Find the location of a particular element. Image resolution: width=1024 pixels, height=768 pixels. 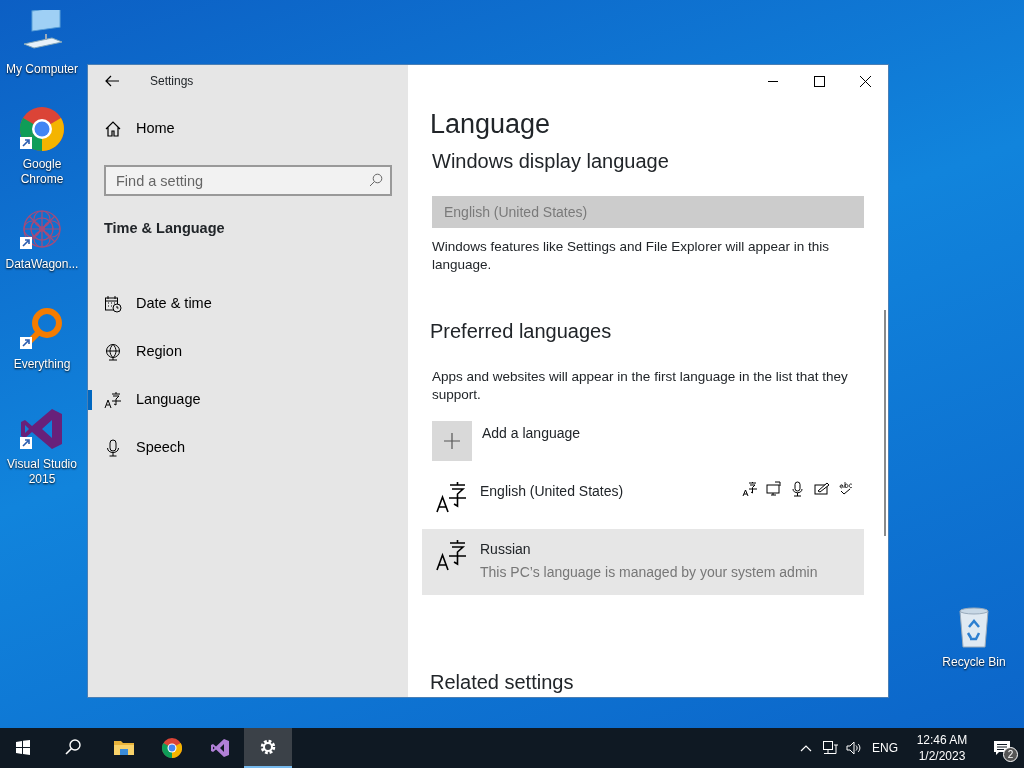

description-text: Windows features like Settings and File Explorer will appear in this language. is located at coordinates (631, 256).